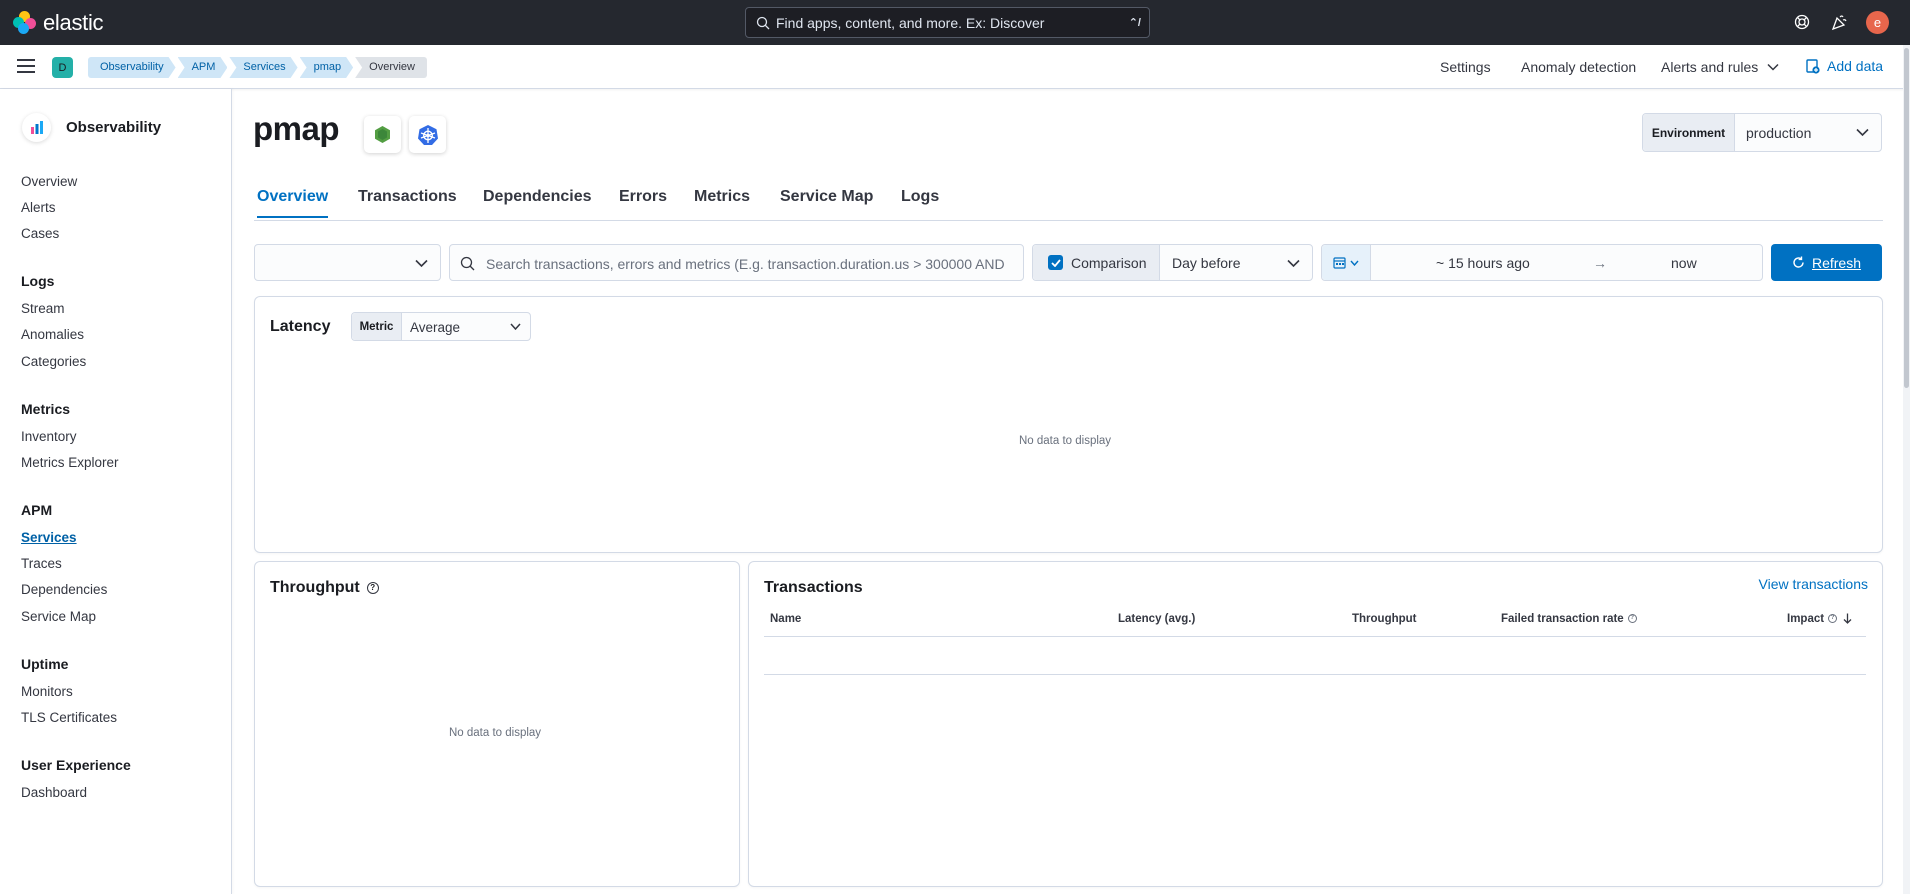 This screenshot has width=1910, height=894. I want to click on news-feed-icon, so click(1839, 22).